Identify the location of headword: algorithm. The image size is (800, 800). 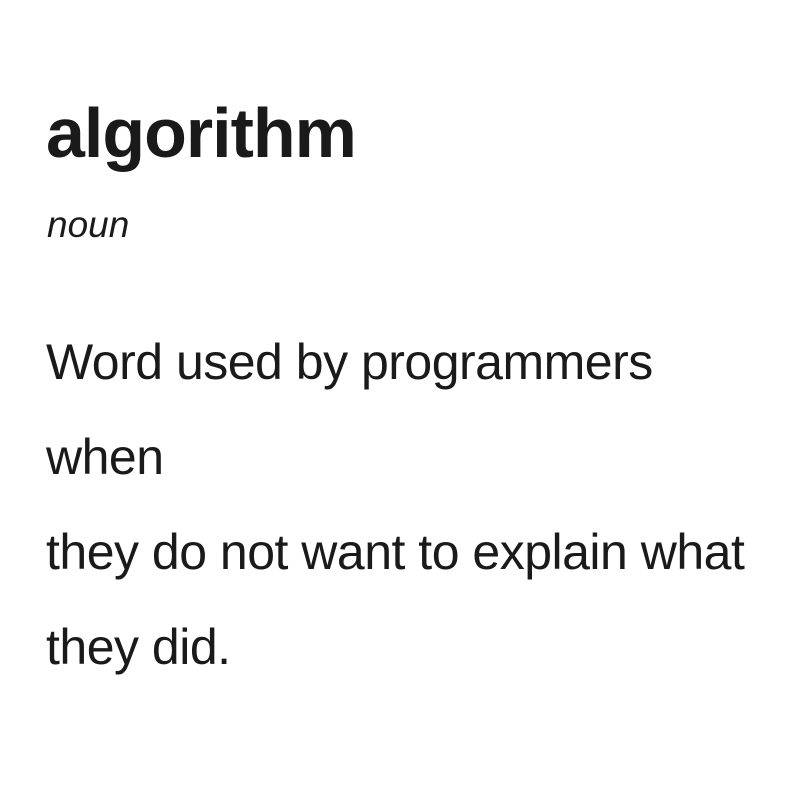
(201, 133).